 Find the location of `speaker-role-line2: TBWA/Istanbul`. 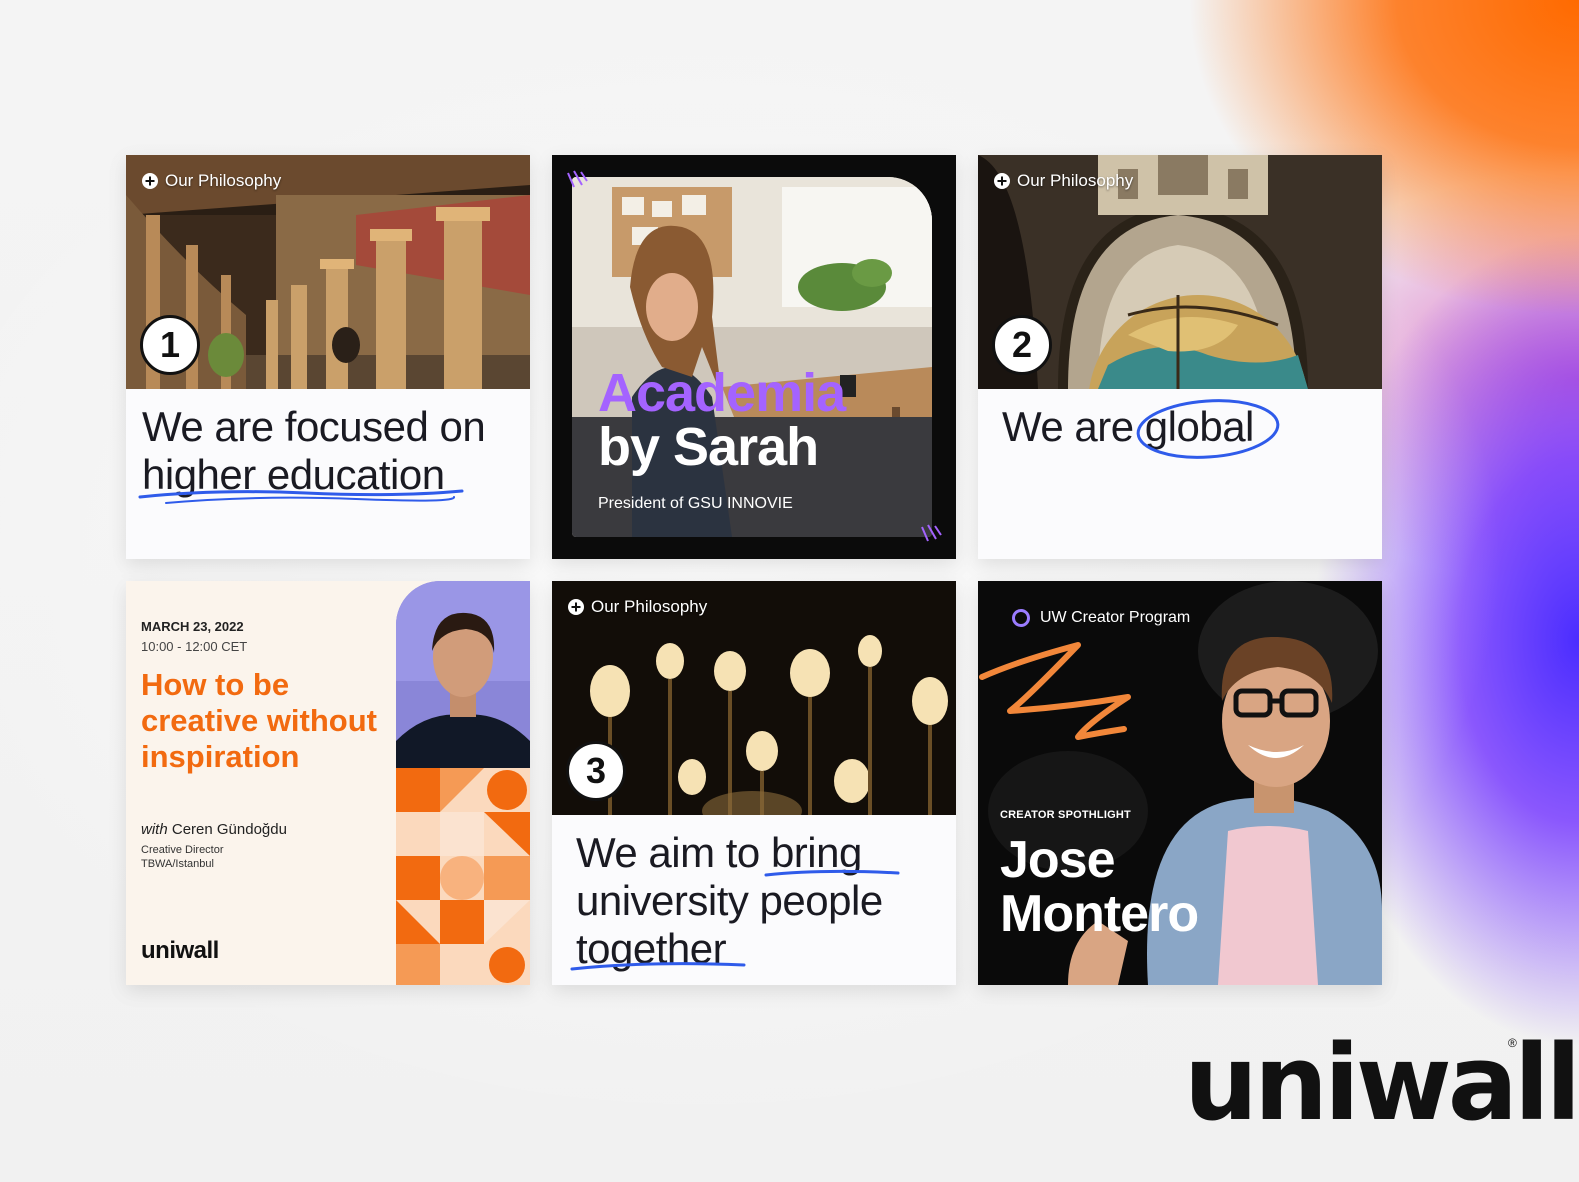

speaker-role-line2: TBWA/Istanbul is located at coordinates (177, 864).